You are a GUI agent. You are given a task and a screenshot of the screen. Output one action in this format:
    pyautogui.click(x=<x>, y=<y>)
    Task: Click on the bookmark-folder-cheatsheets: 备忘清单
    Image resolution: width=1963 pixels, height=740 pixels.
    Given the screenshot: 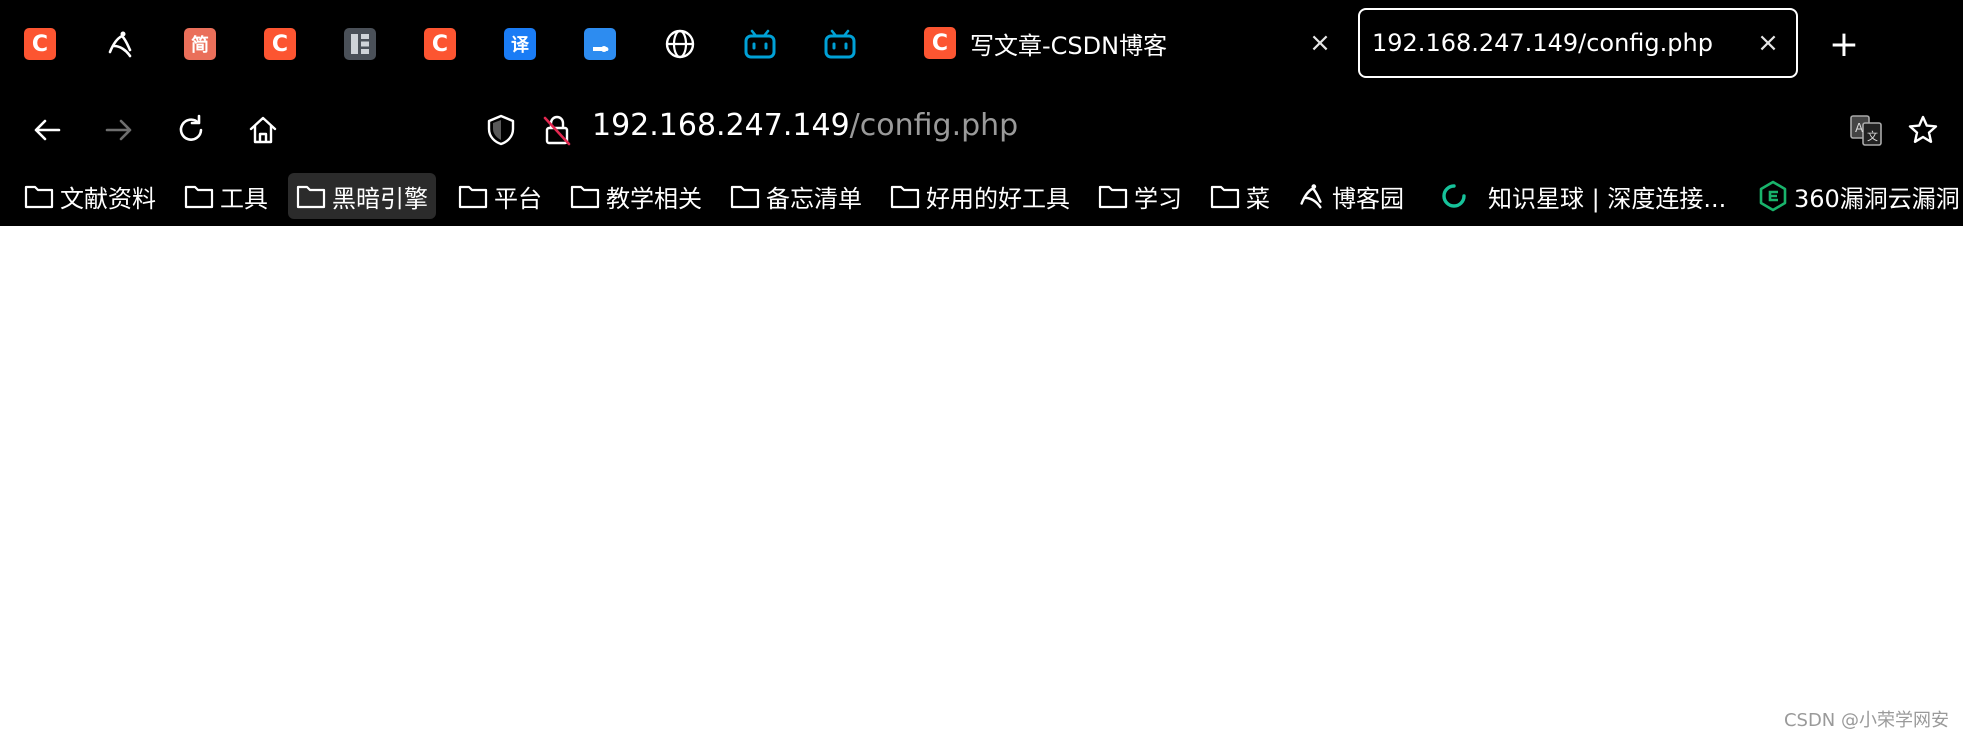 What is the action you would take?
    pyautogui.click(x=796, y=196)
    